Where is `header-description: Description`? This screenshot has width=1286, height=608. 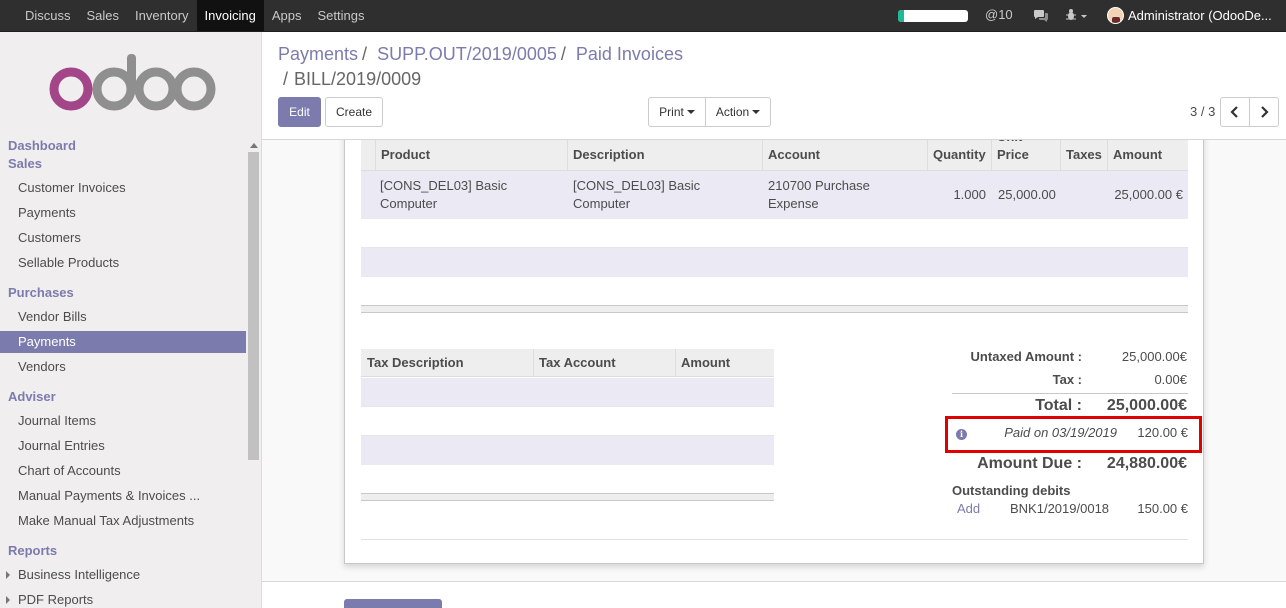 header-description: Description is located at coordinates (609, 154).